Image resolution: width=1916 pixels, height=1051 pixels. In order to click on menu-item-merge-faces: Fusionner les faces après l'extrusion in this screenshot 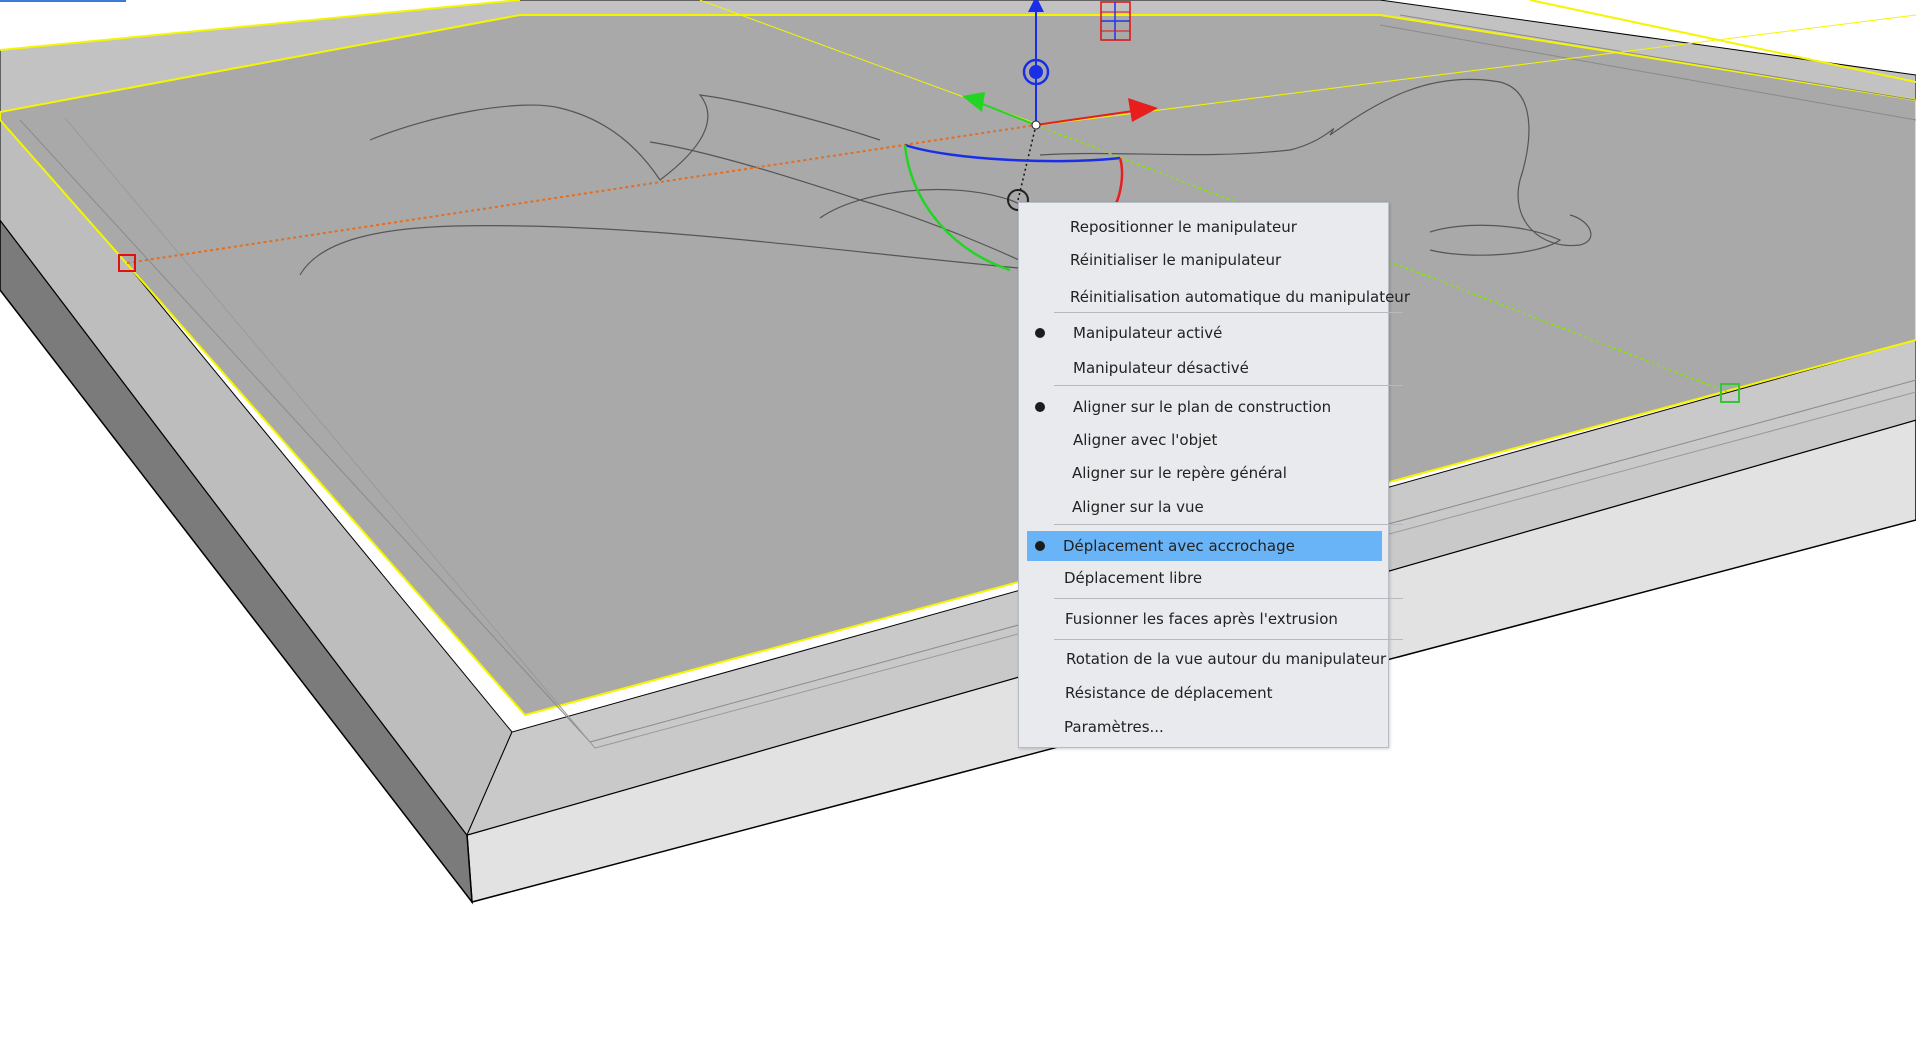, I will do `click(1204, 619)`.